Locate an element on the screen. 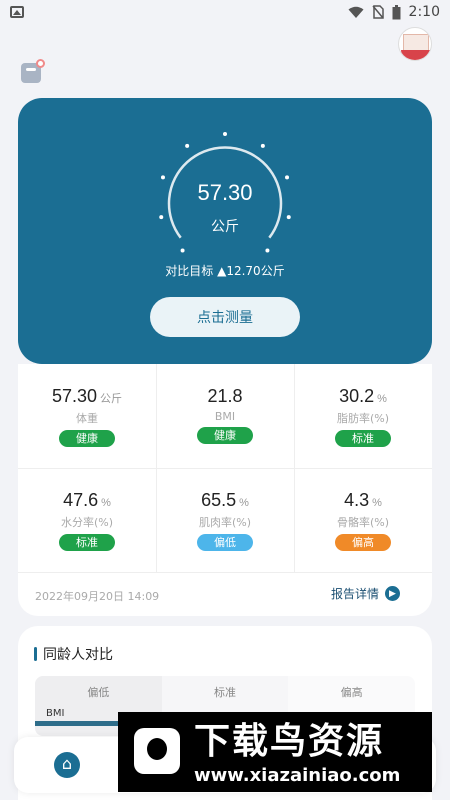 The image size is (450, 800). watermark-url: www.xiazainiao.com is located at coordinates (297, 775).